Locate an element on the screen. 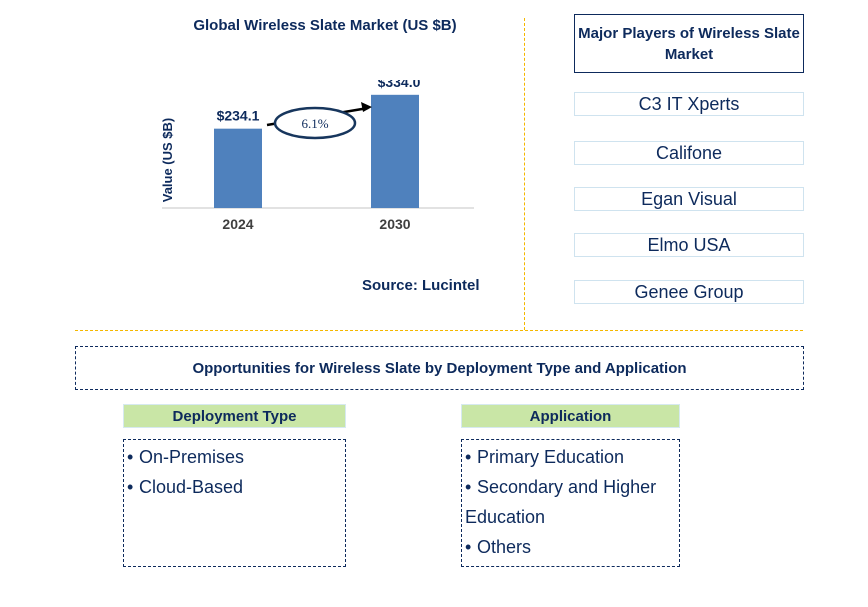 Image resolution: width=868 pixels, height=607 pixels. deployment-type-header: Deployment Type is located at coordinates (234, 416).